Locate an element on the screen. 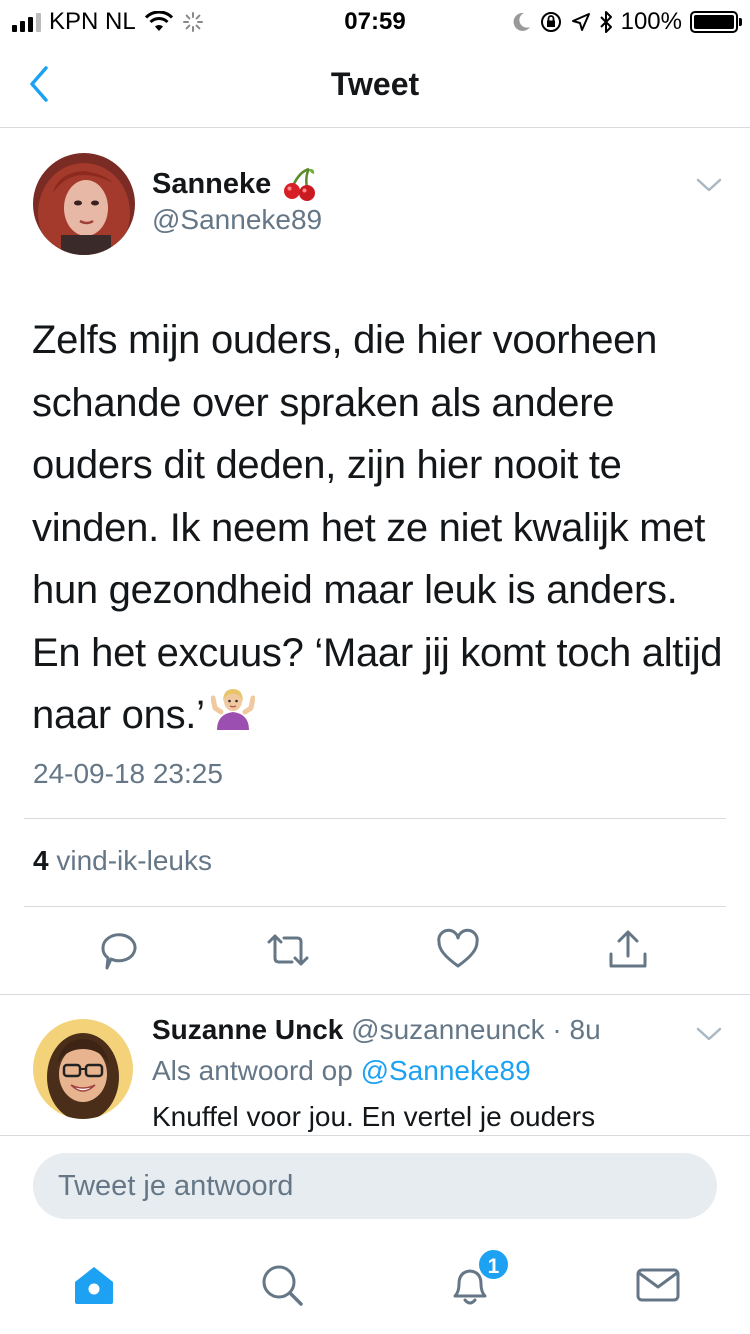  battery-icon is located at coordinates (716, 22).